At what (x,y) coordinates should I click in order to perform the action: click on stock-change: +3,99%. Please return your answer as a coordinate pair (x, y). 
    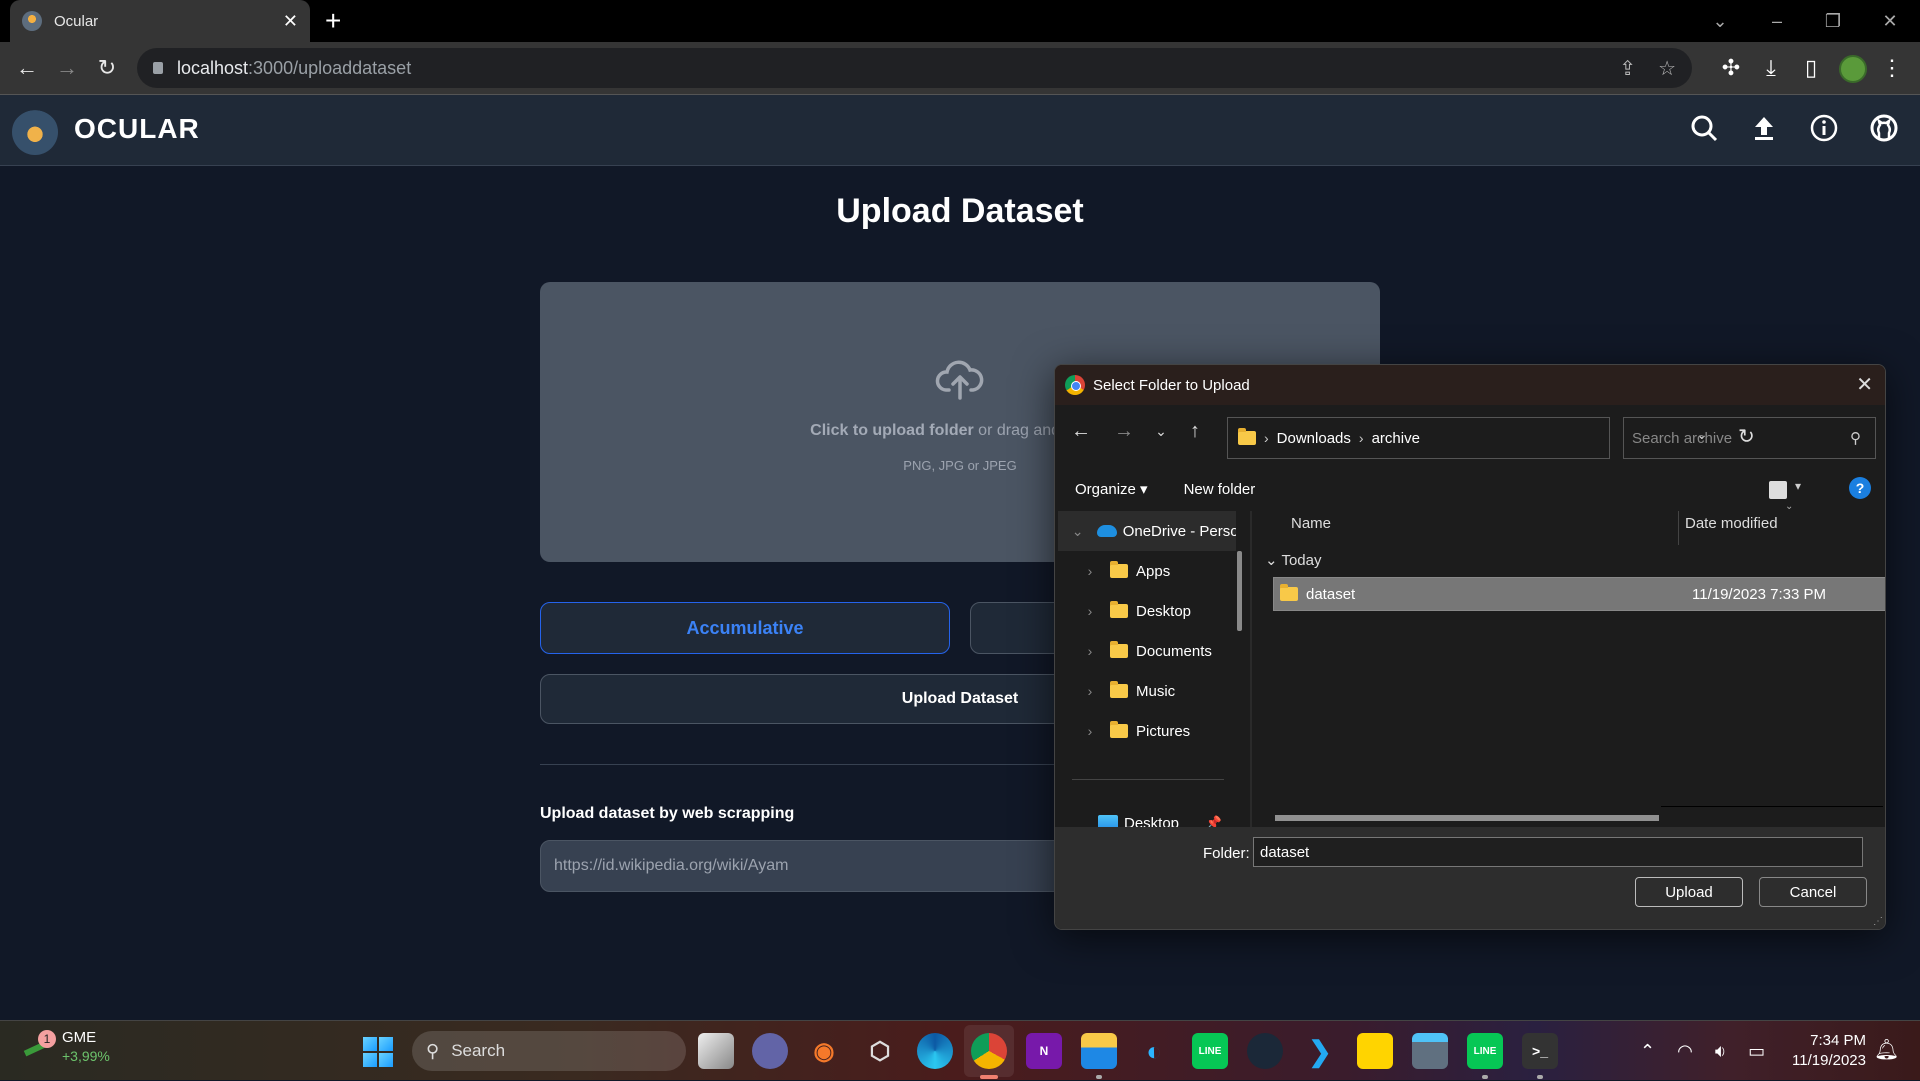
    Looking at the image, I should click on (86, 1056).